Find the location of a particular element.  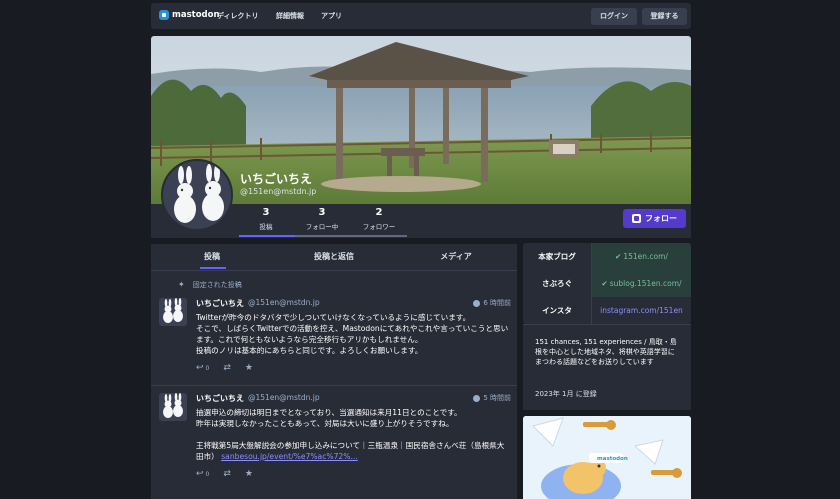

brand-name: mastodon is located at coordinates (196, 15).